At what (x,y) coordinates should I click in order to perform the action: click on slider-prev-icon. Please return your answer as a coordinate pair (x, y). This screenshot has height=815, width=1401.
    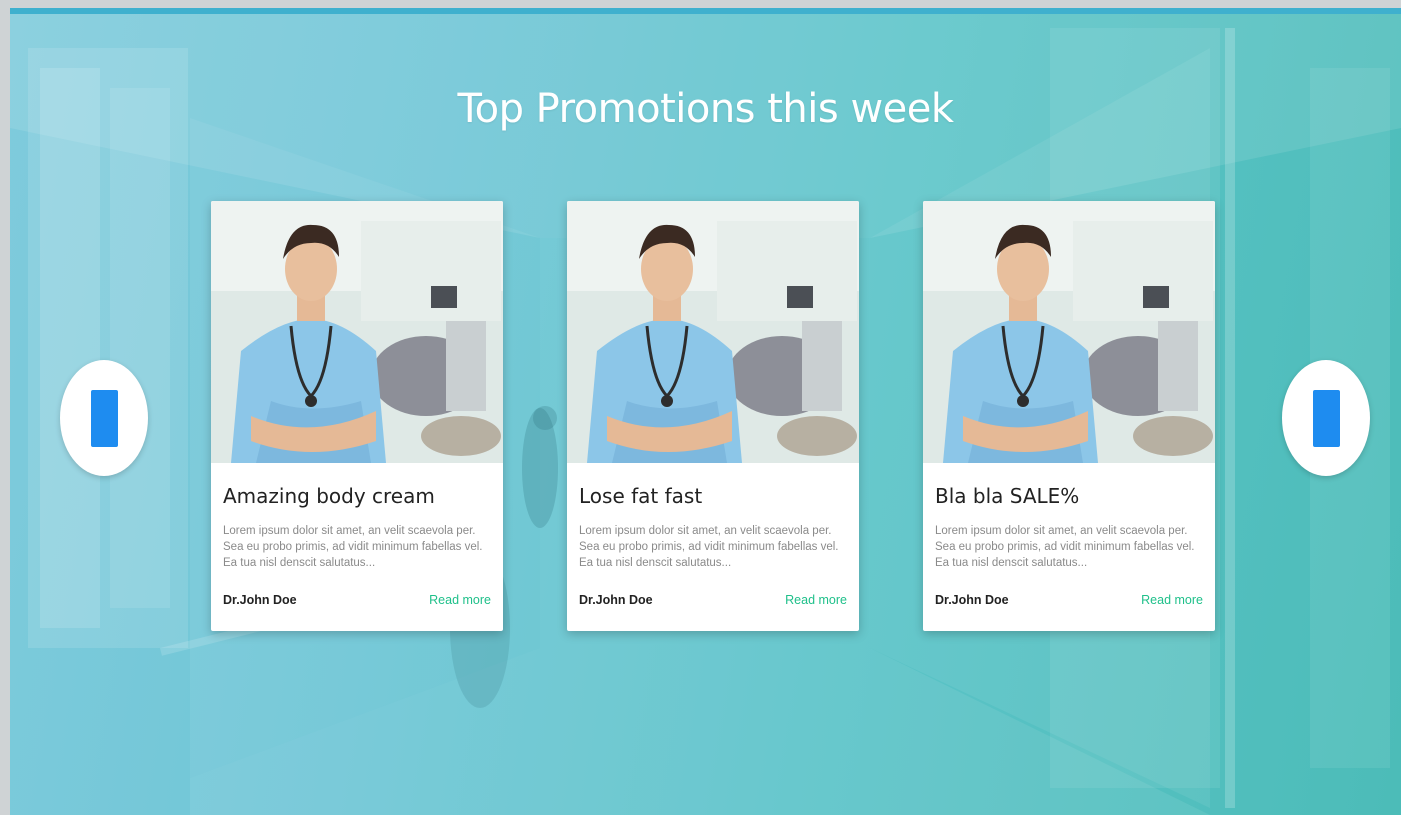
    Looking at the image, I should click on (104, 418).